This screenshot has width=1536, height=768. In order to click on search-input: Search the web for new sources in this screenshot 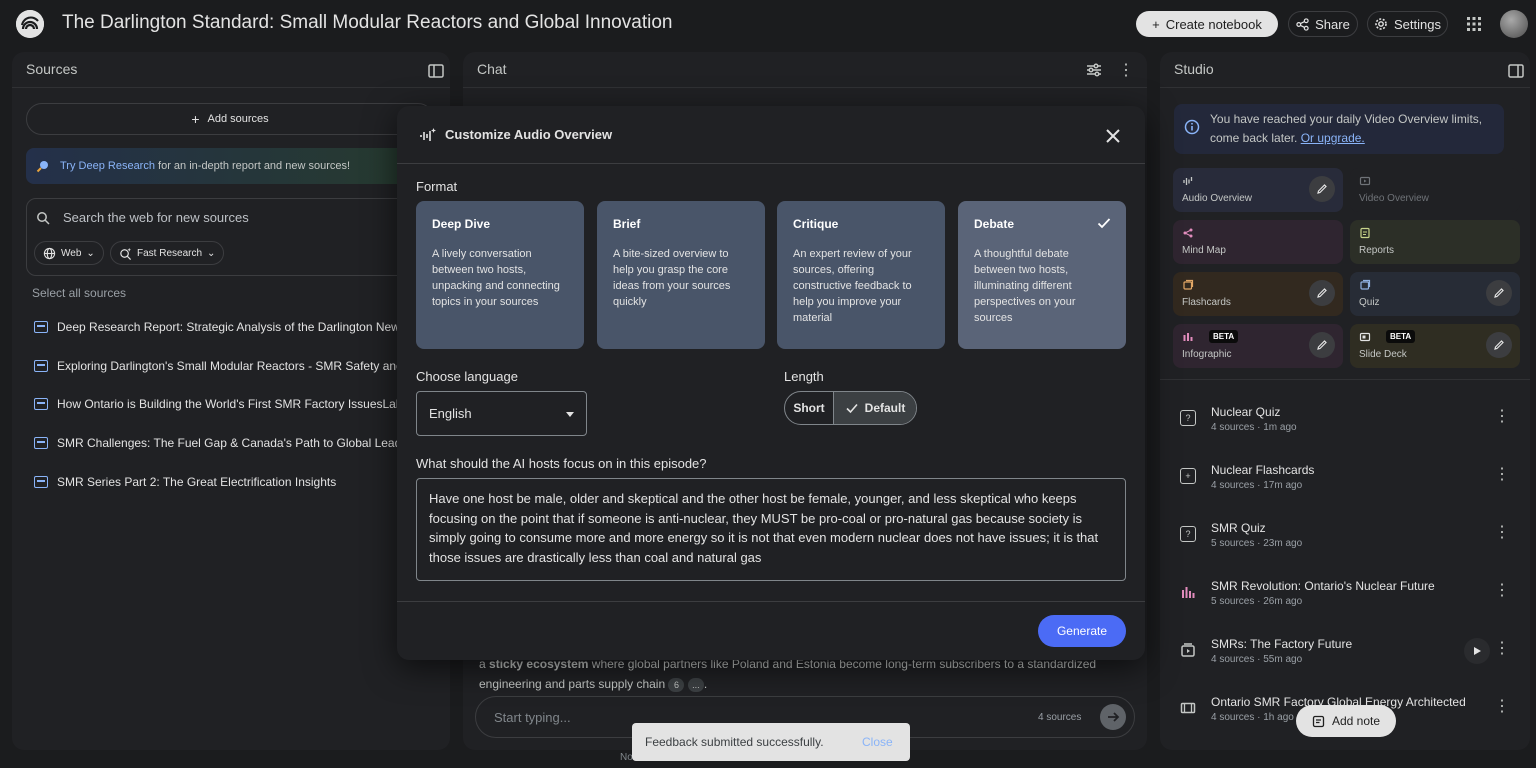, I will do `click(156, 217)`.